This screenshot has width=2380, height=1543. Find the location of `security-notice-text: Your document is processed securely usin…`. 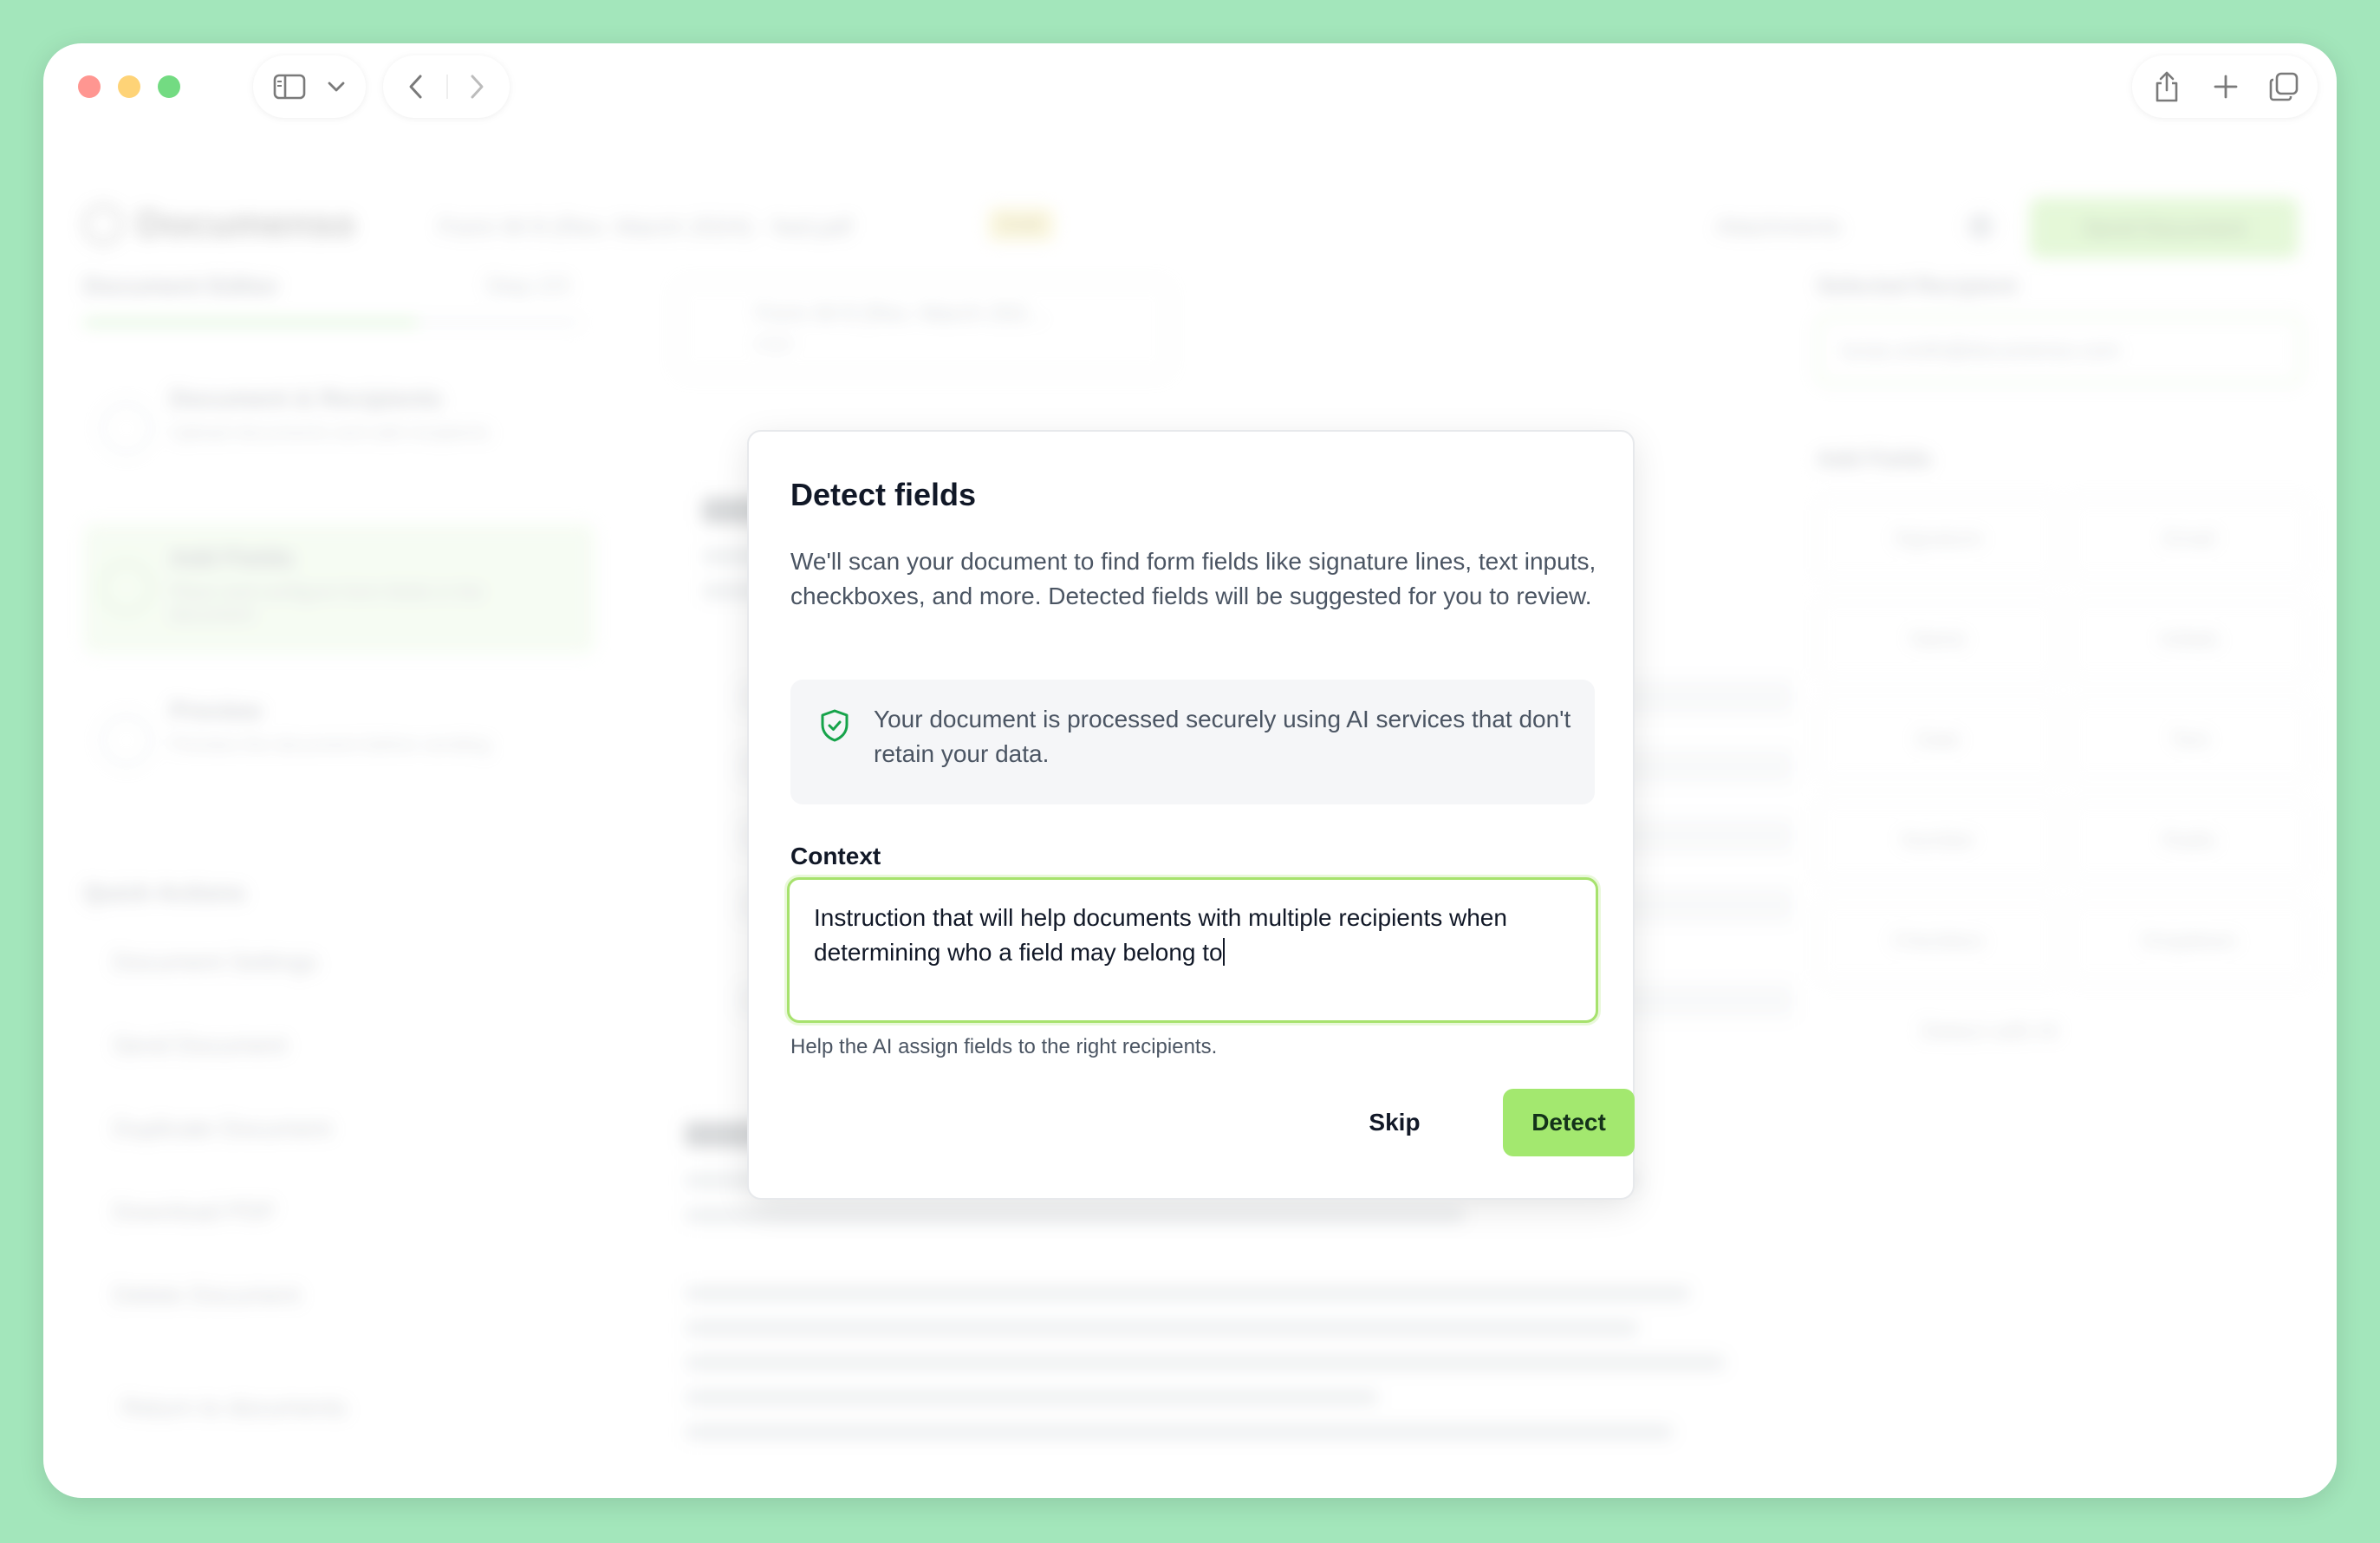

security-notice-text: Your document is processed securely usin… is located at coordinates (1222, 736).